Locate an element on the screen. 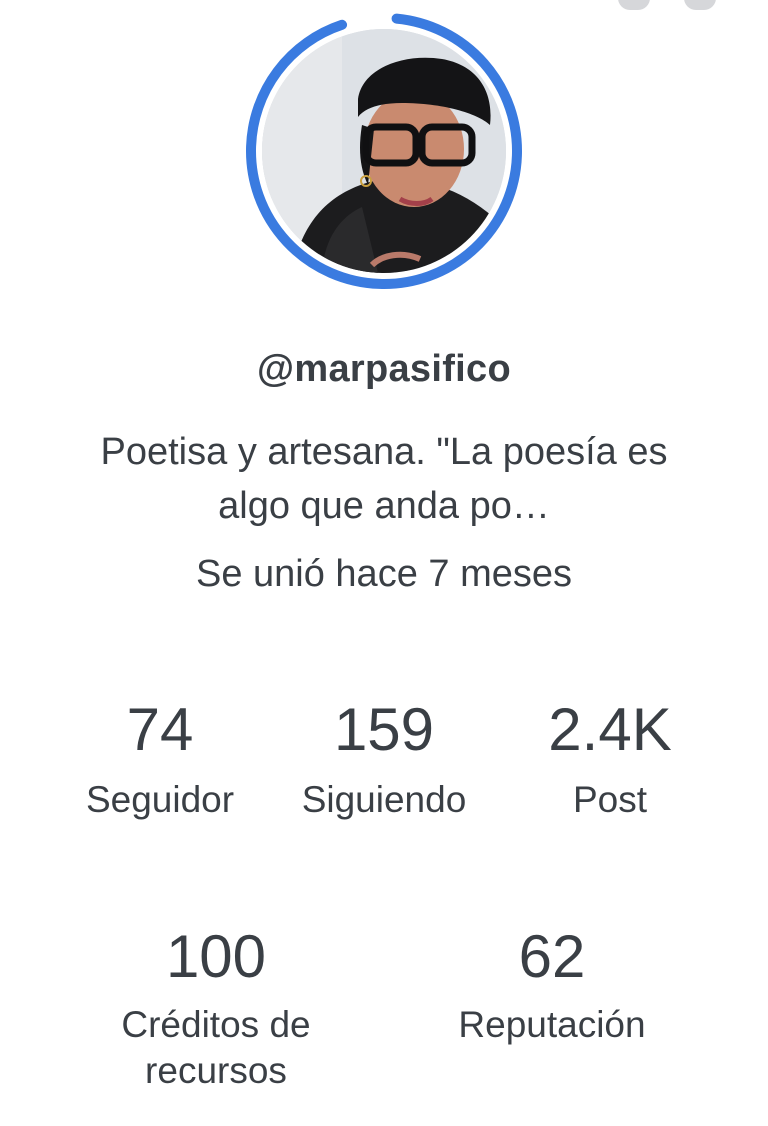 The image size is (768, 1126). stat-following: 159 Siguiendo is located at coordinates (384, 759).